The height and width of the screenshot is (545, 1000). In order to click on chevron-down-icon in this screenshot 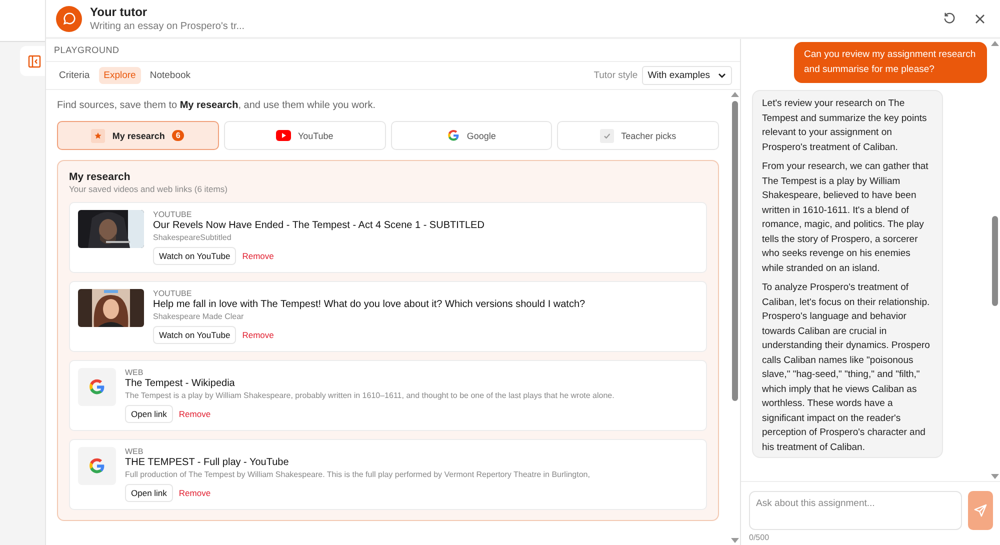, I will do `click(722, 75)`.